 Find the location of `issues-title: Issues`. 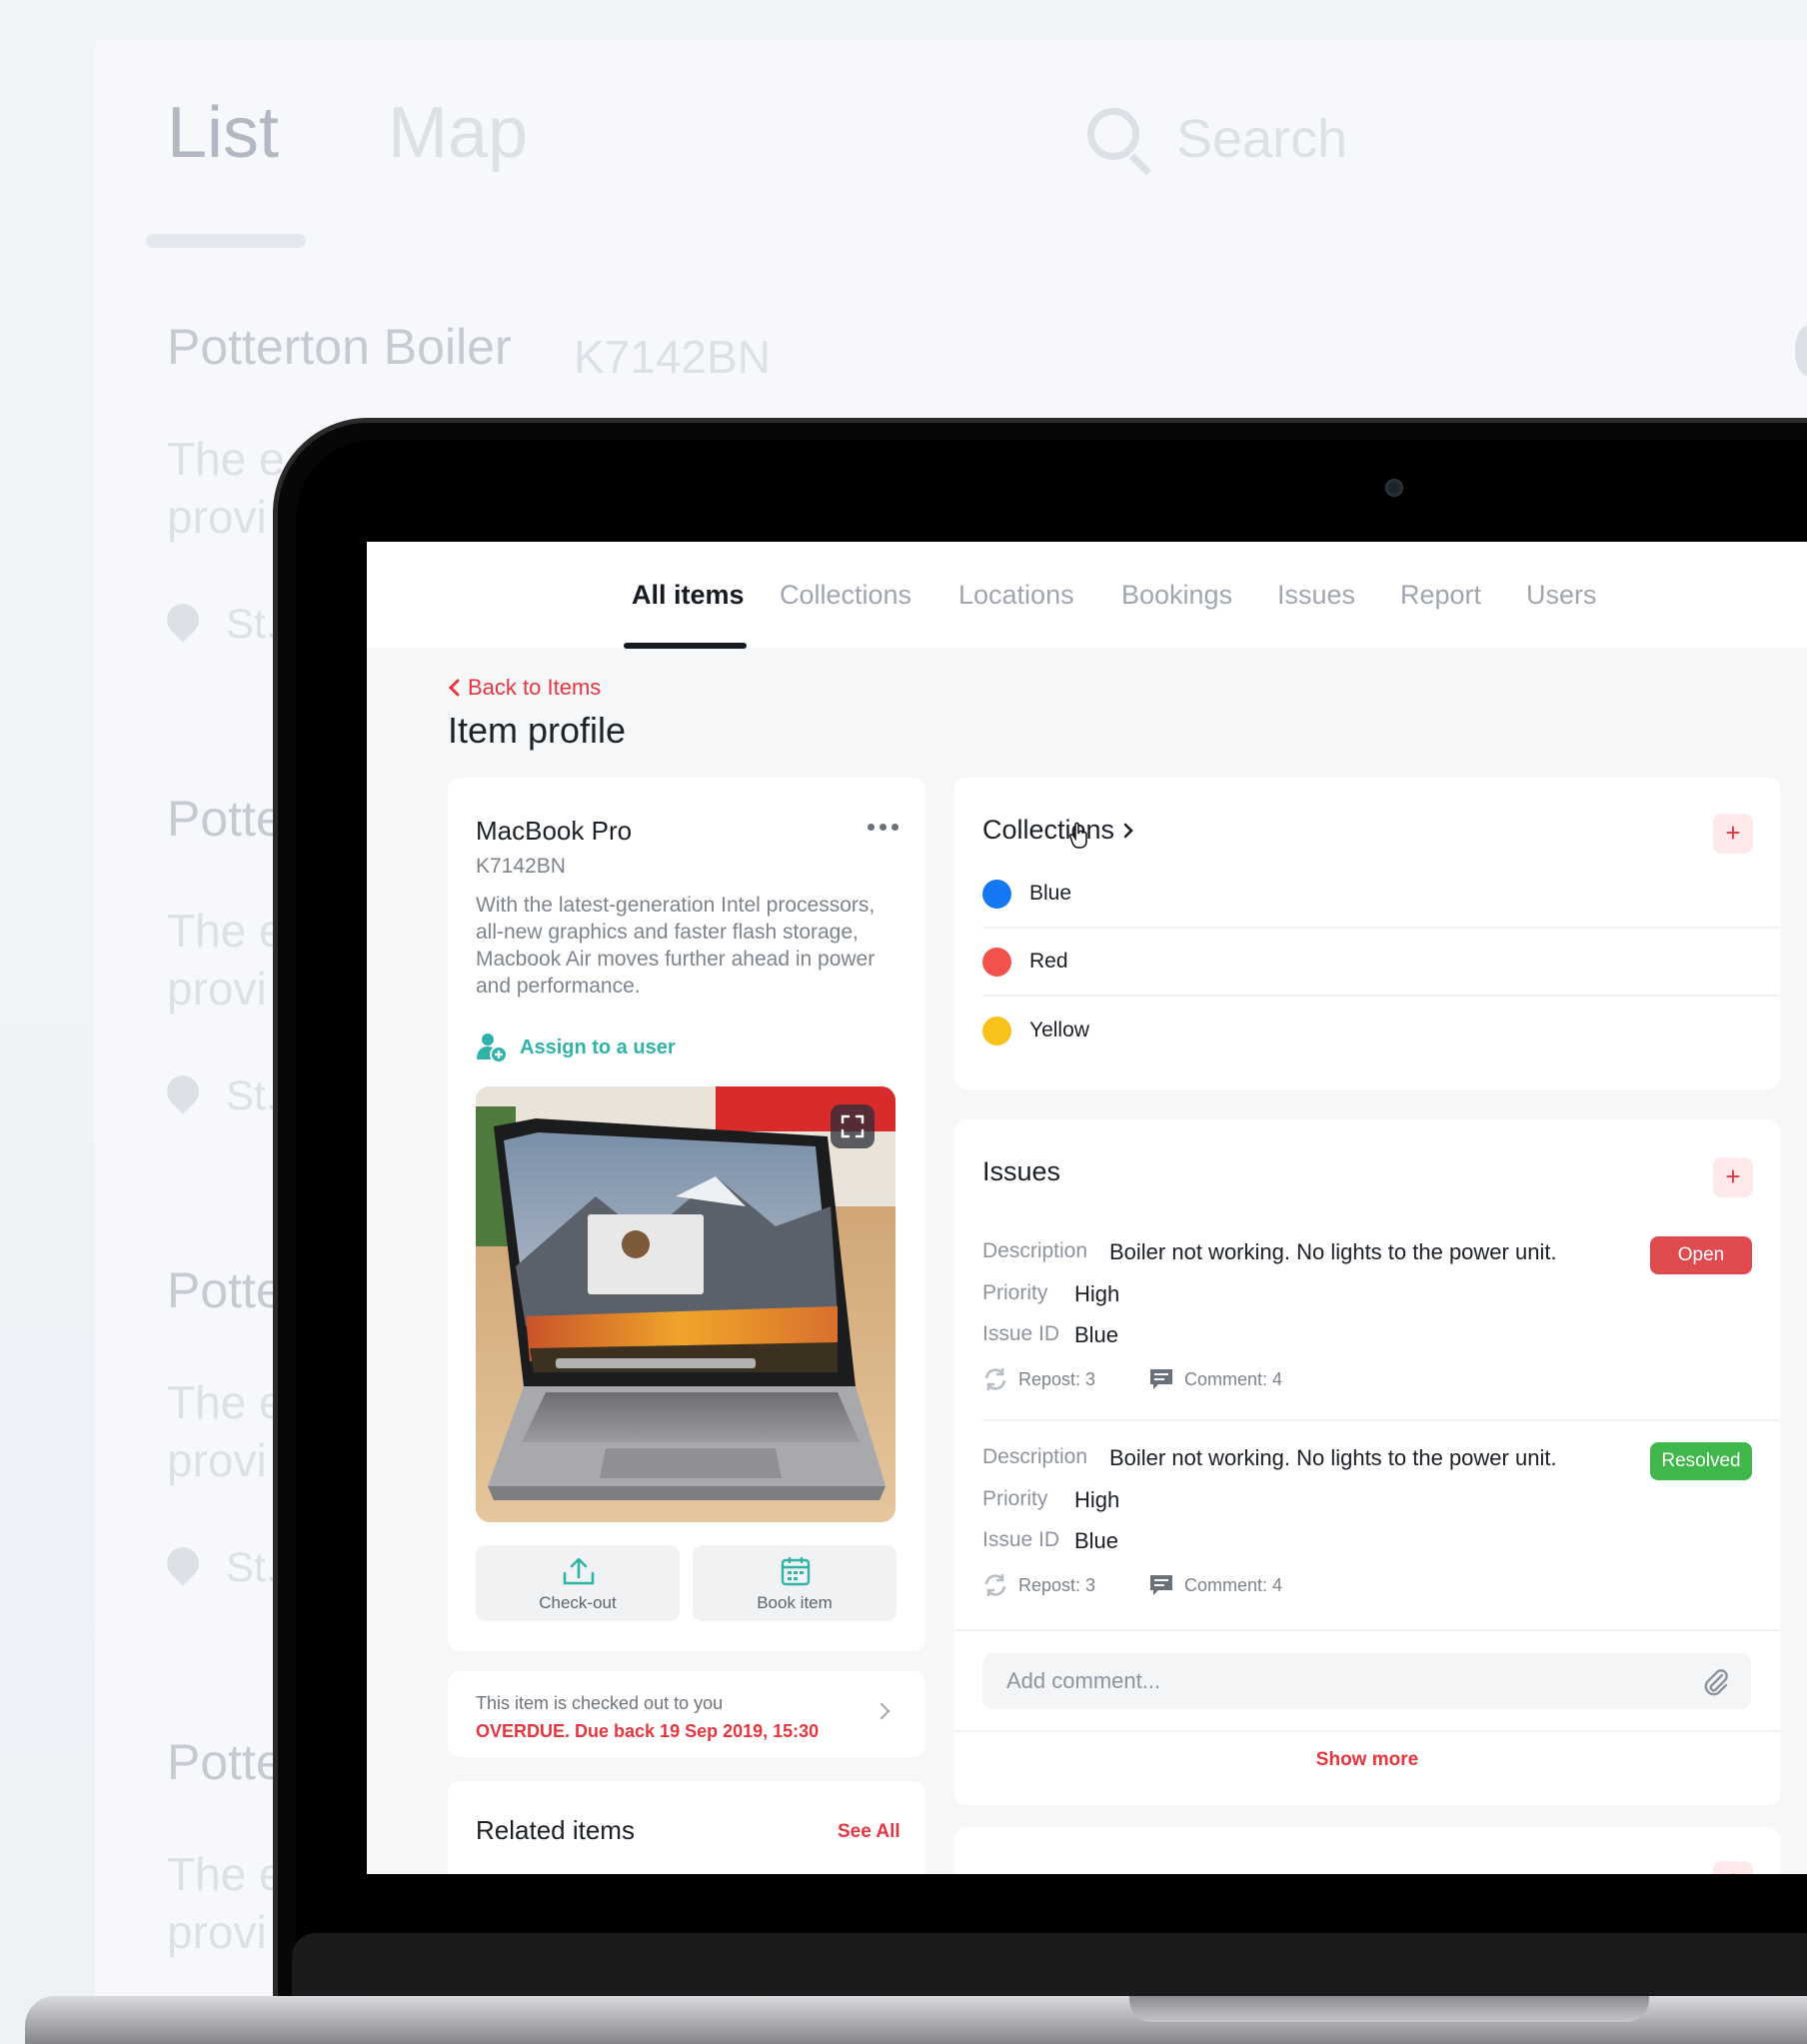

issues-title: Issues is located at coordinates (1021, 1171).